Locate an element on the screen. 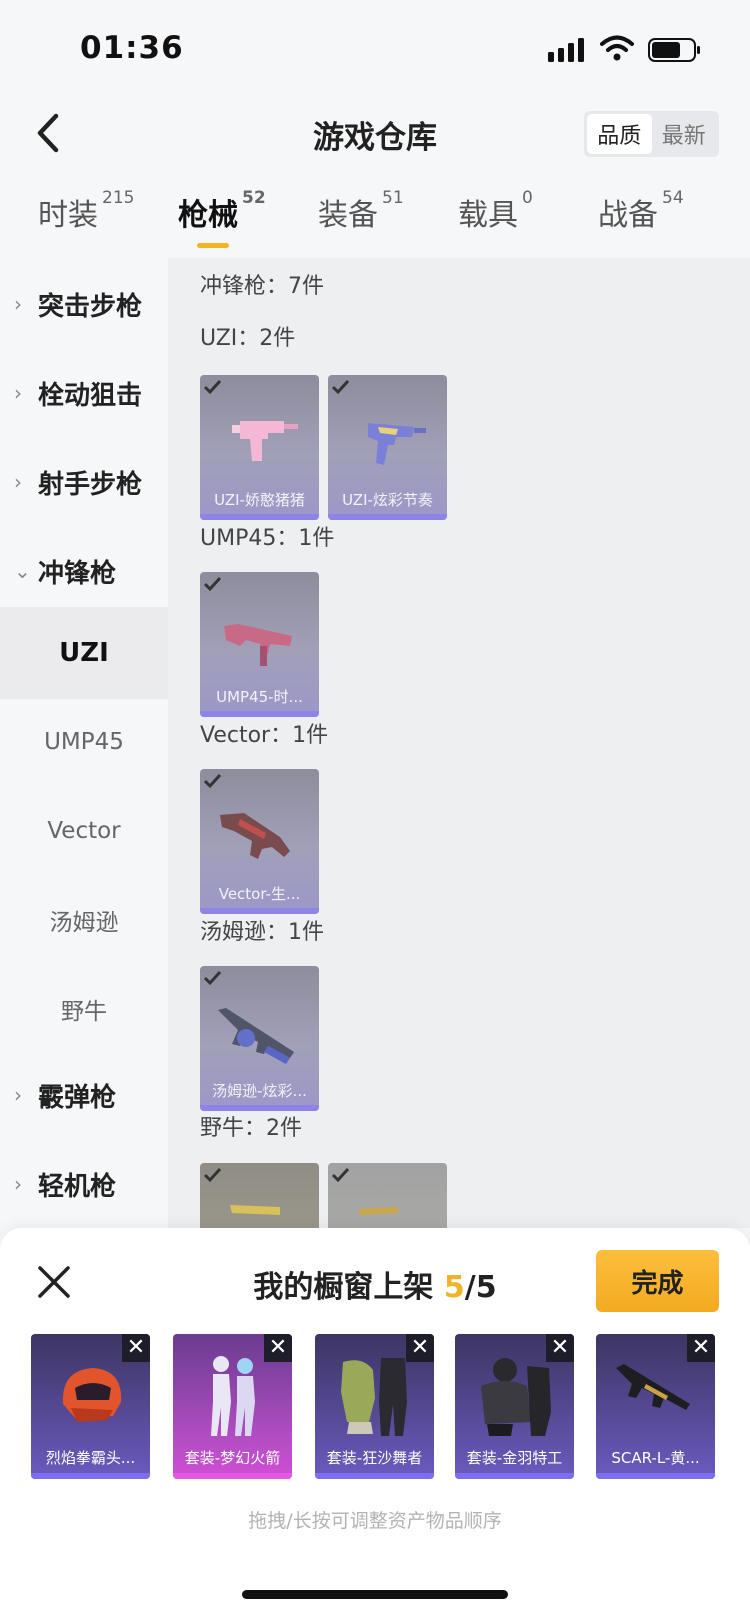 The width and height of the screenshot is (750, 1623). tab-label: 装备 is located at coordinates (348, 215).